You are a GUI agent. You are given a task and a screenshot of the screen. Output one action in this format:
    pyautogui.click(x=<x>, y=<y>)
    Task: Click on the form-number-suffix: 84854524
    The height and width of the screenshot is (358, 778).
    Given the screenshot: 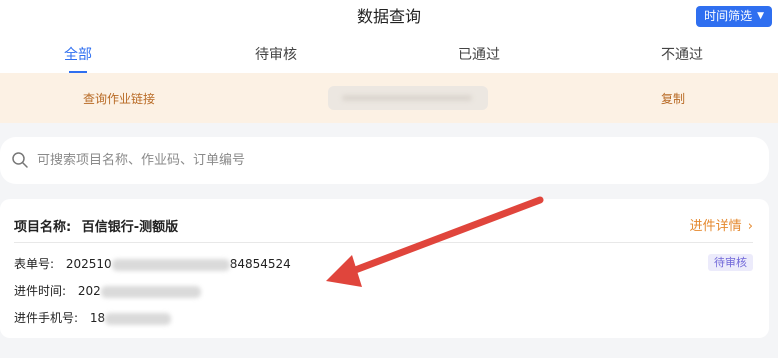 What is the action you would take?
    pyautogui.click(x=260, y=264)
    